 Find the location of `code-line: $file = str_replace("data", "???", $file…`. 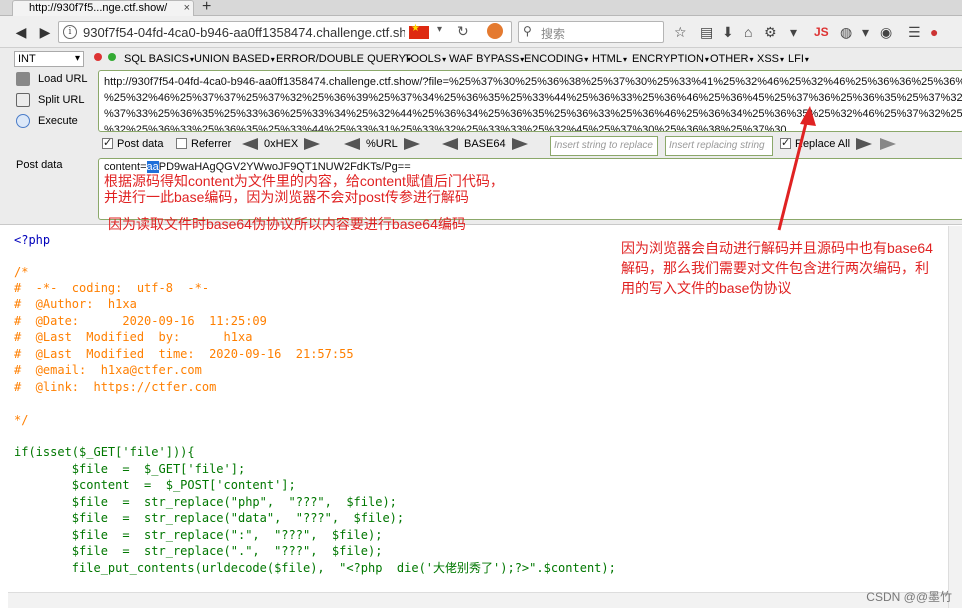

code-line: $file = str_replace("data", "???", $file… is located at coordinates (209, 518).